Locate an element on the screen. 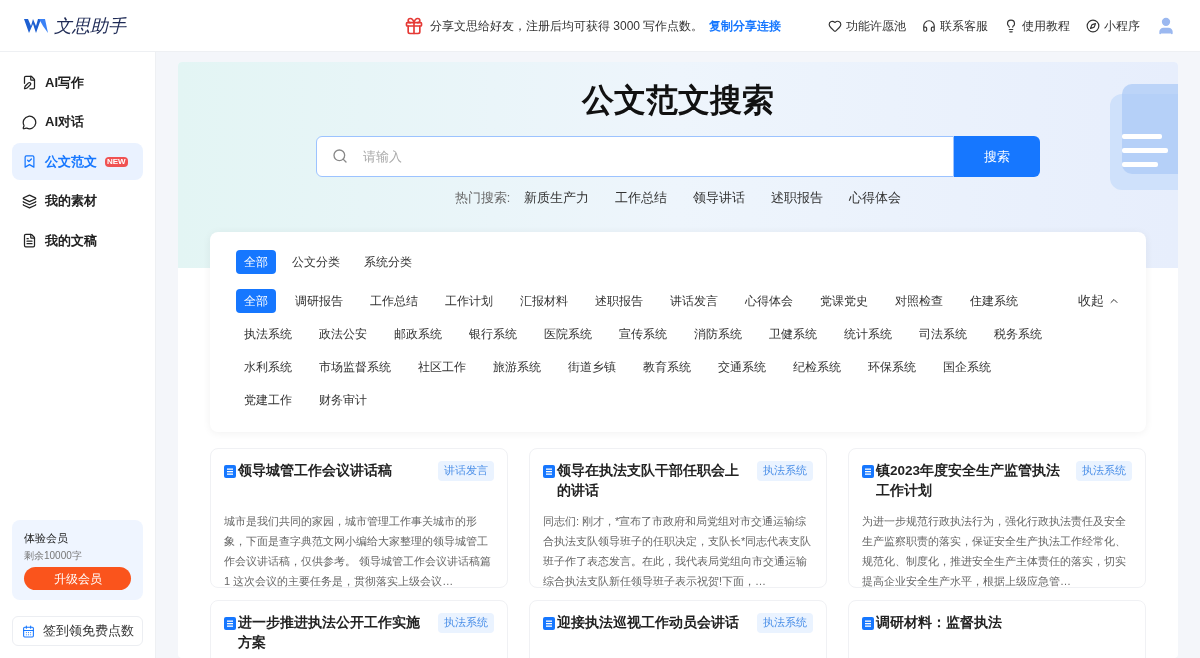  page-title: 公文范文搜索 is located at coordinates (678, 100).